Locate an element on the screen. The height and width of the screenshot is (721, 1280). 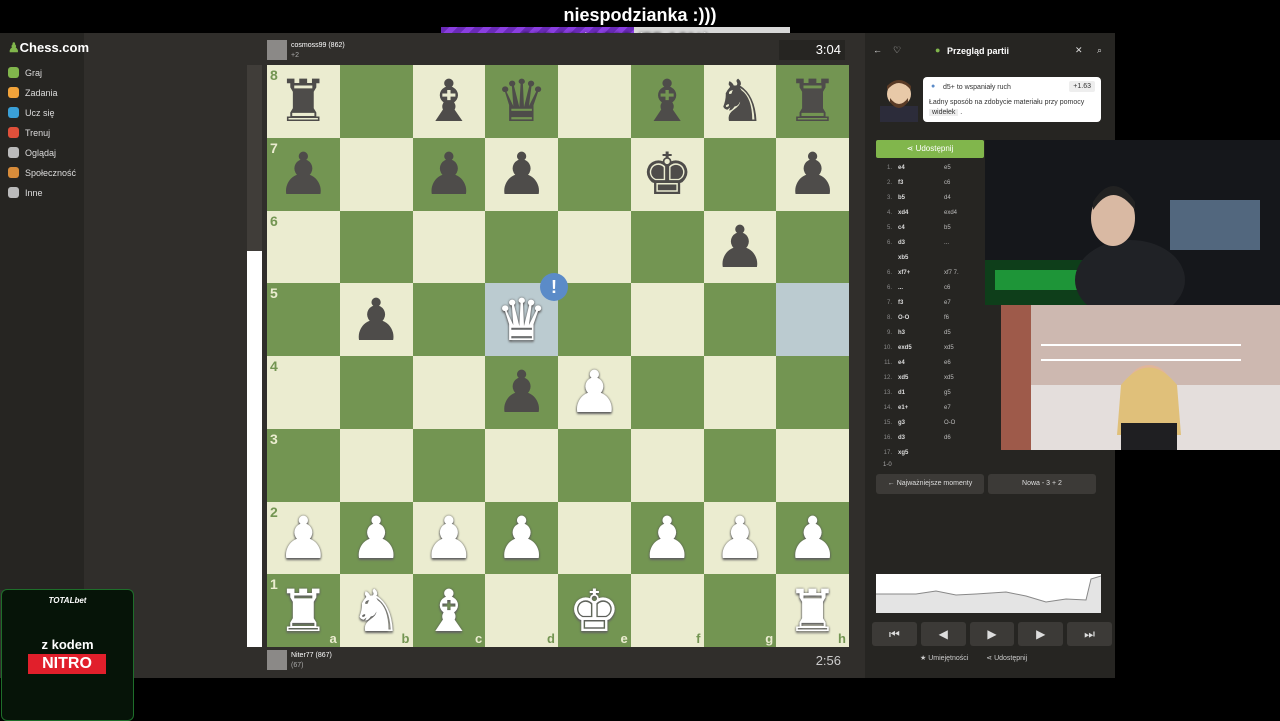
last-move-button: ⏭ is located at coordinates (1089, 634).